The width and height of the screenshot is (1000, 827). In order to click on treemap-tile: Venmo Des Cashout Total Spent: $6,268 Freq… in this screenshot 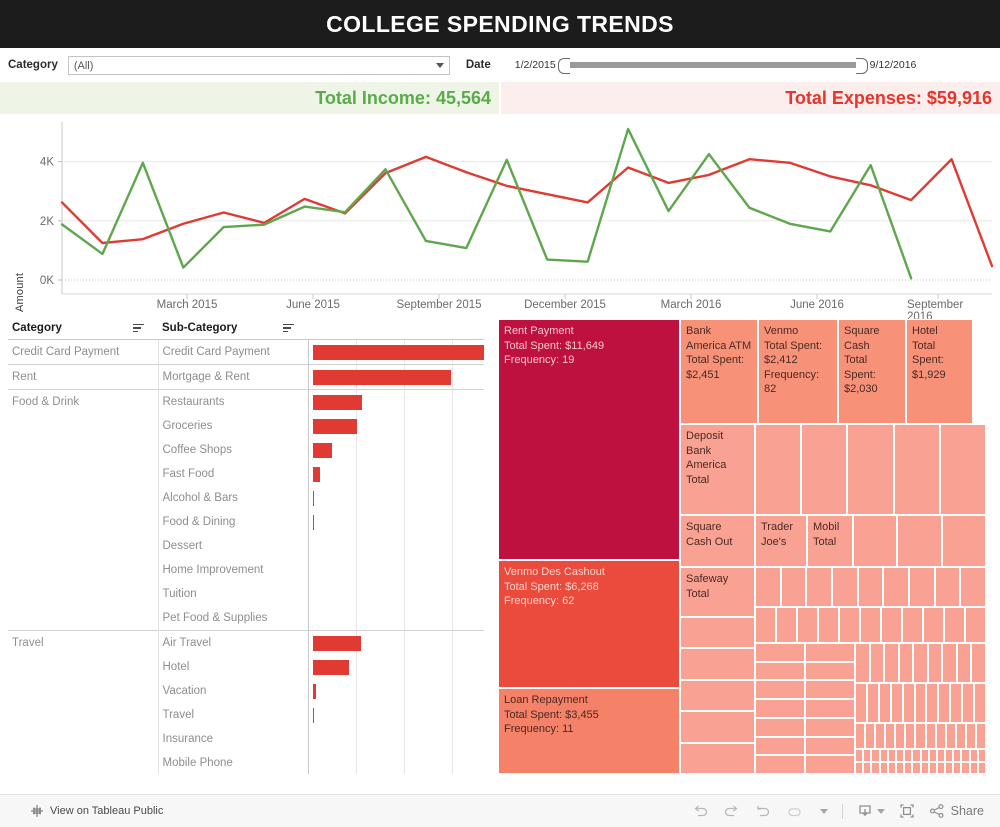, I will do `click(589, 624)`.